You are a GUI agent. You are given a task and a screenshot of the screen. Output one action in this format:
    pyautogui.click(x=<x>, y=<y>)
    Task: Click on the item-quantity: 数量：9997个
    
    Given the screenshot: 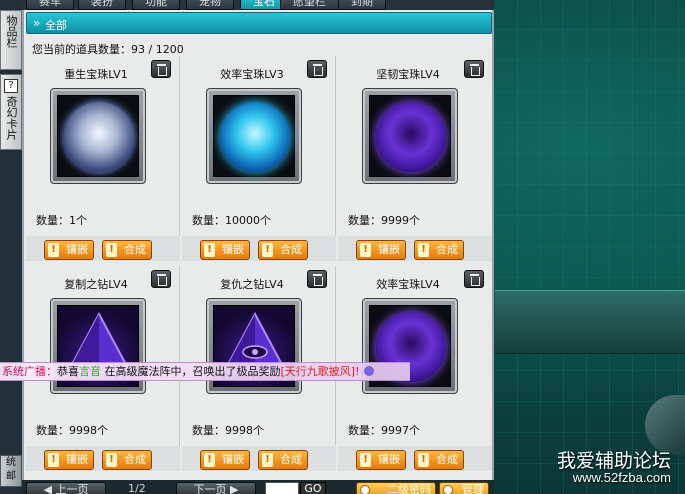 What is the action you would take?
    pyautogui.click(x=384, y=430)
    